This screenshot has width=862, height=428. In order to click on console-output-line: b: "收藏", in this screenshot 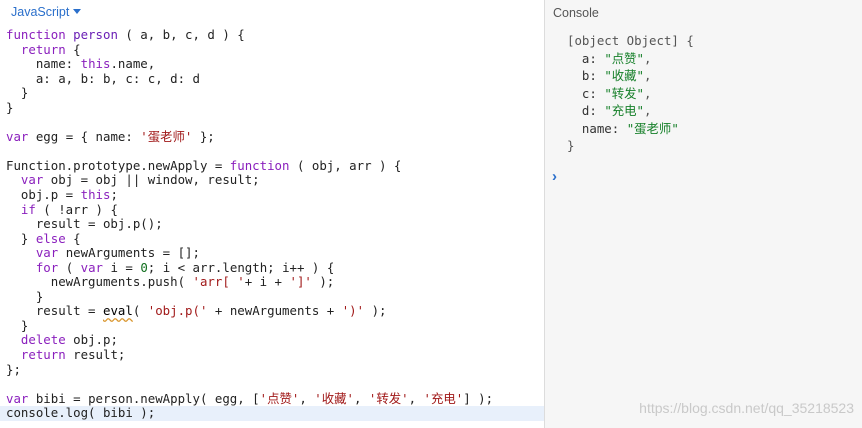, I will do `click(630, 76)`.